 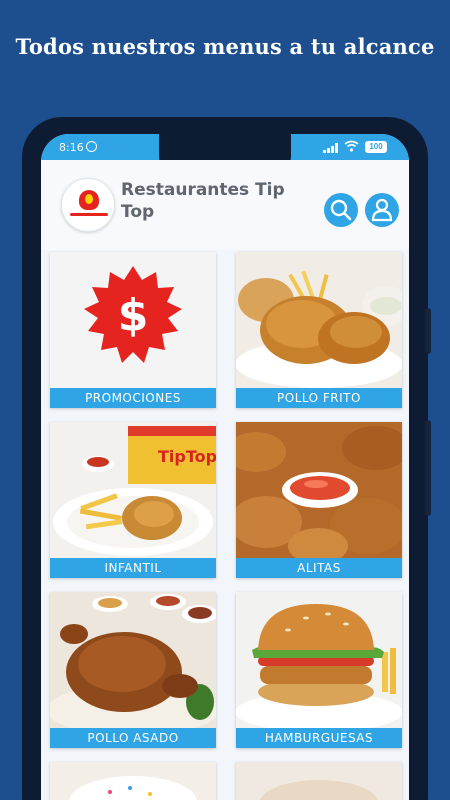 I want to click on user-icon, so click(x=382, y=210).